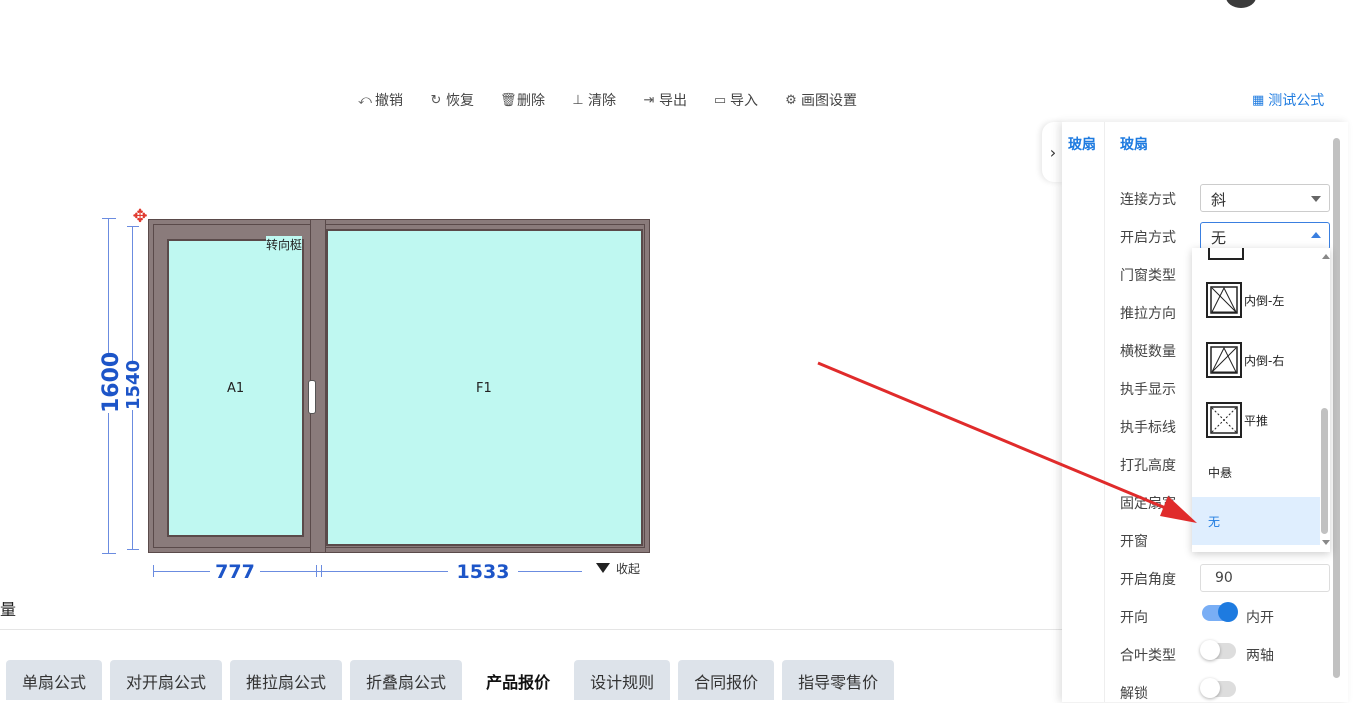 This screenshot has width=1359, height=703. Describe the element at coordinates (436, 100) in the screenshot. I see `redo-icon: ↻` at that location.